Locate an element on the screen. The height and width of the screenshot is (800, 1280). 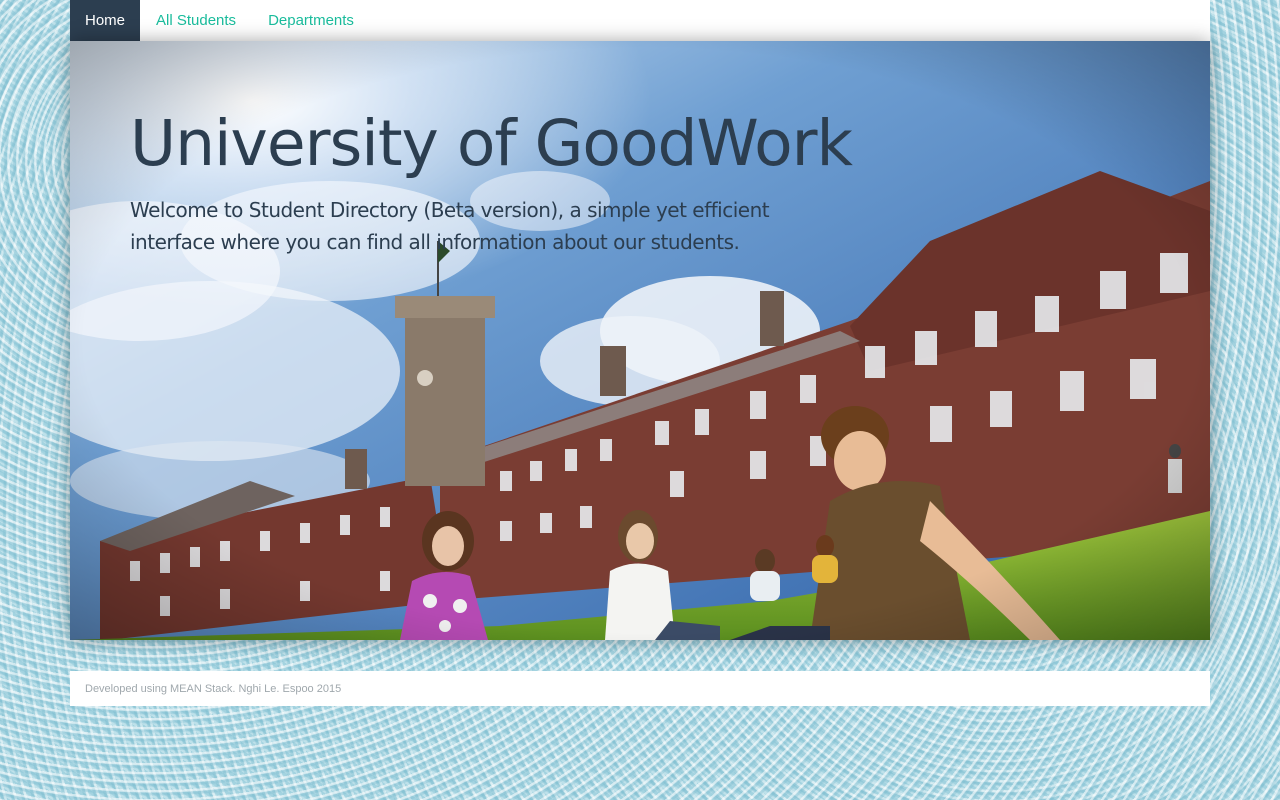
top-navbar: Home All Students Departments is located at coordinates (640, 20).